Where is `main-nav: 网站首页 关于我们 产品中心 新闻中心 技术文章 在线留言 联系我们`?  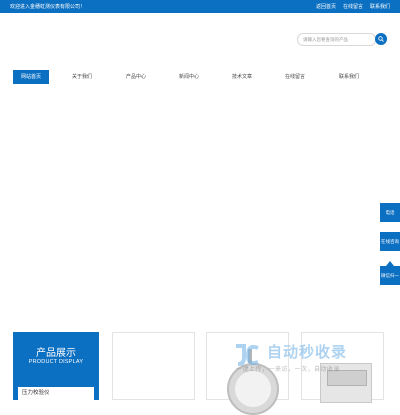
main-nav: 网站首页 关于我们 产品中心 新闻中心 技术文章 在线留言 联系我们 is located at coordinates (200, 77).